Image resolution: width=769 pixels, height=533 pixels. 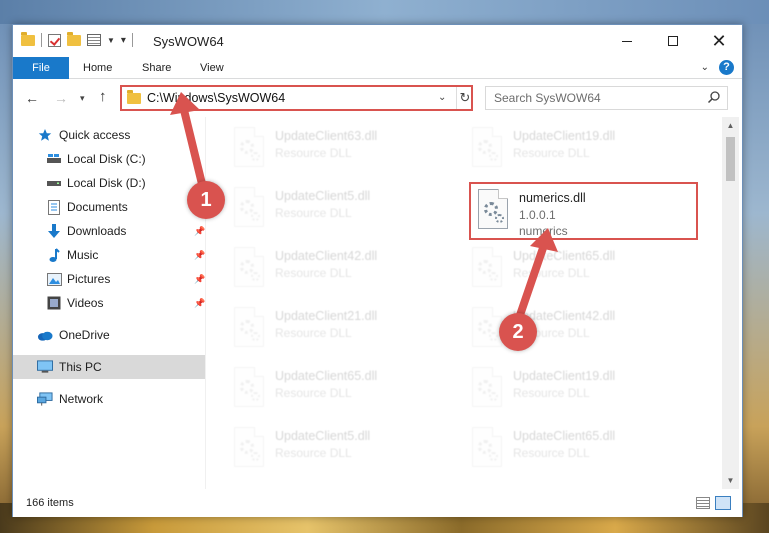 What do you see at coordinates (216, 98) in the screenshot?
I see `address-path: C:\Windows\SysWOW64` at bounding box center [216, 98].